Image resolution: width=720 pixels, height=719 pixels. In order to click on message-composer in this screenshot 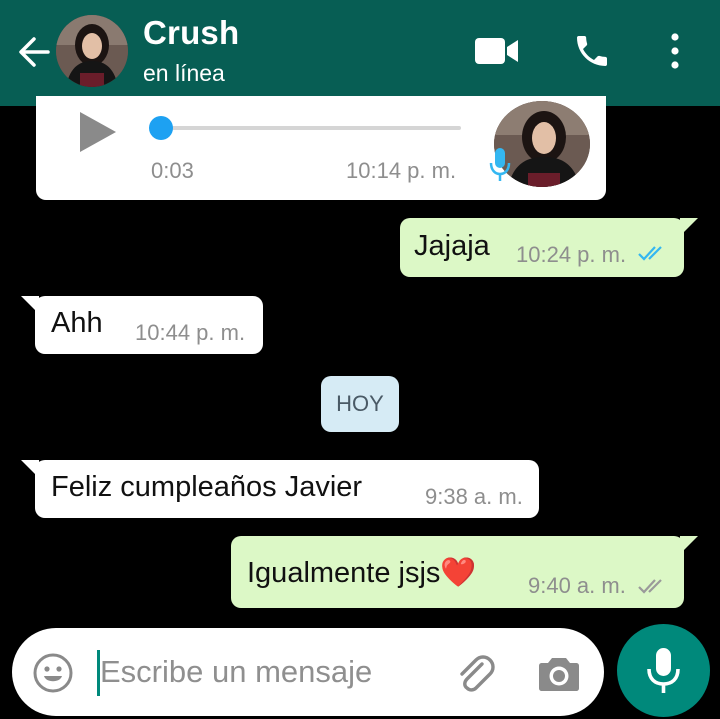, I will do `click(308, 672)`.